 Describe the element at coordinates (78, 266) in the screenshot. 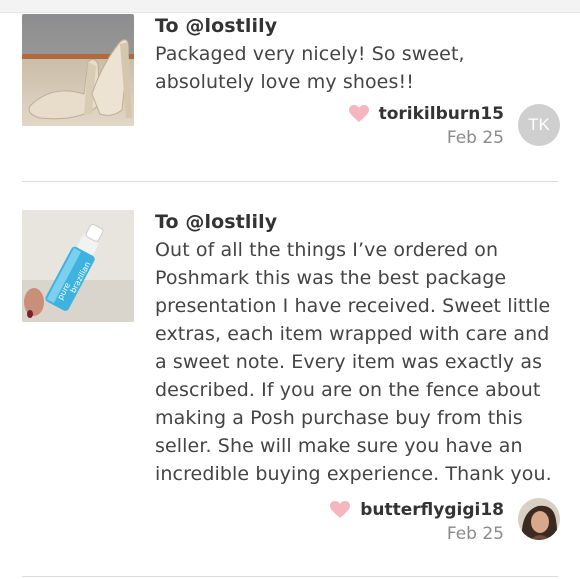

I see `spray-bottle-photo: pure brazilian` at that location.